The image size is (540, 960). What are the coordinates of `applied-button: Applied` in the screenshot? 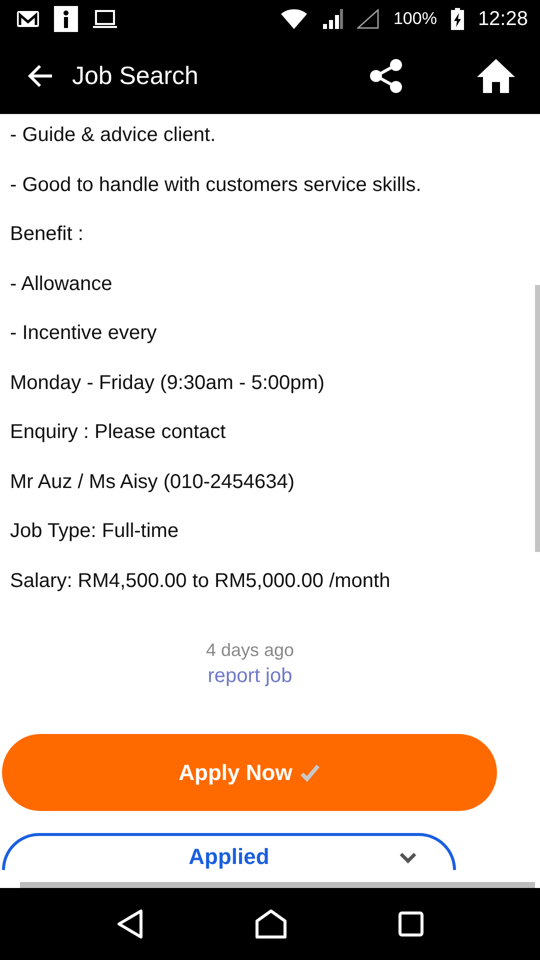 It's located at (229, 851).